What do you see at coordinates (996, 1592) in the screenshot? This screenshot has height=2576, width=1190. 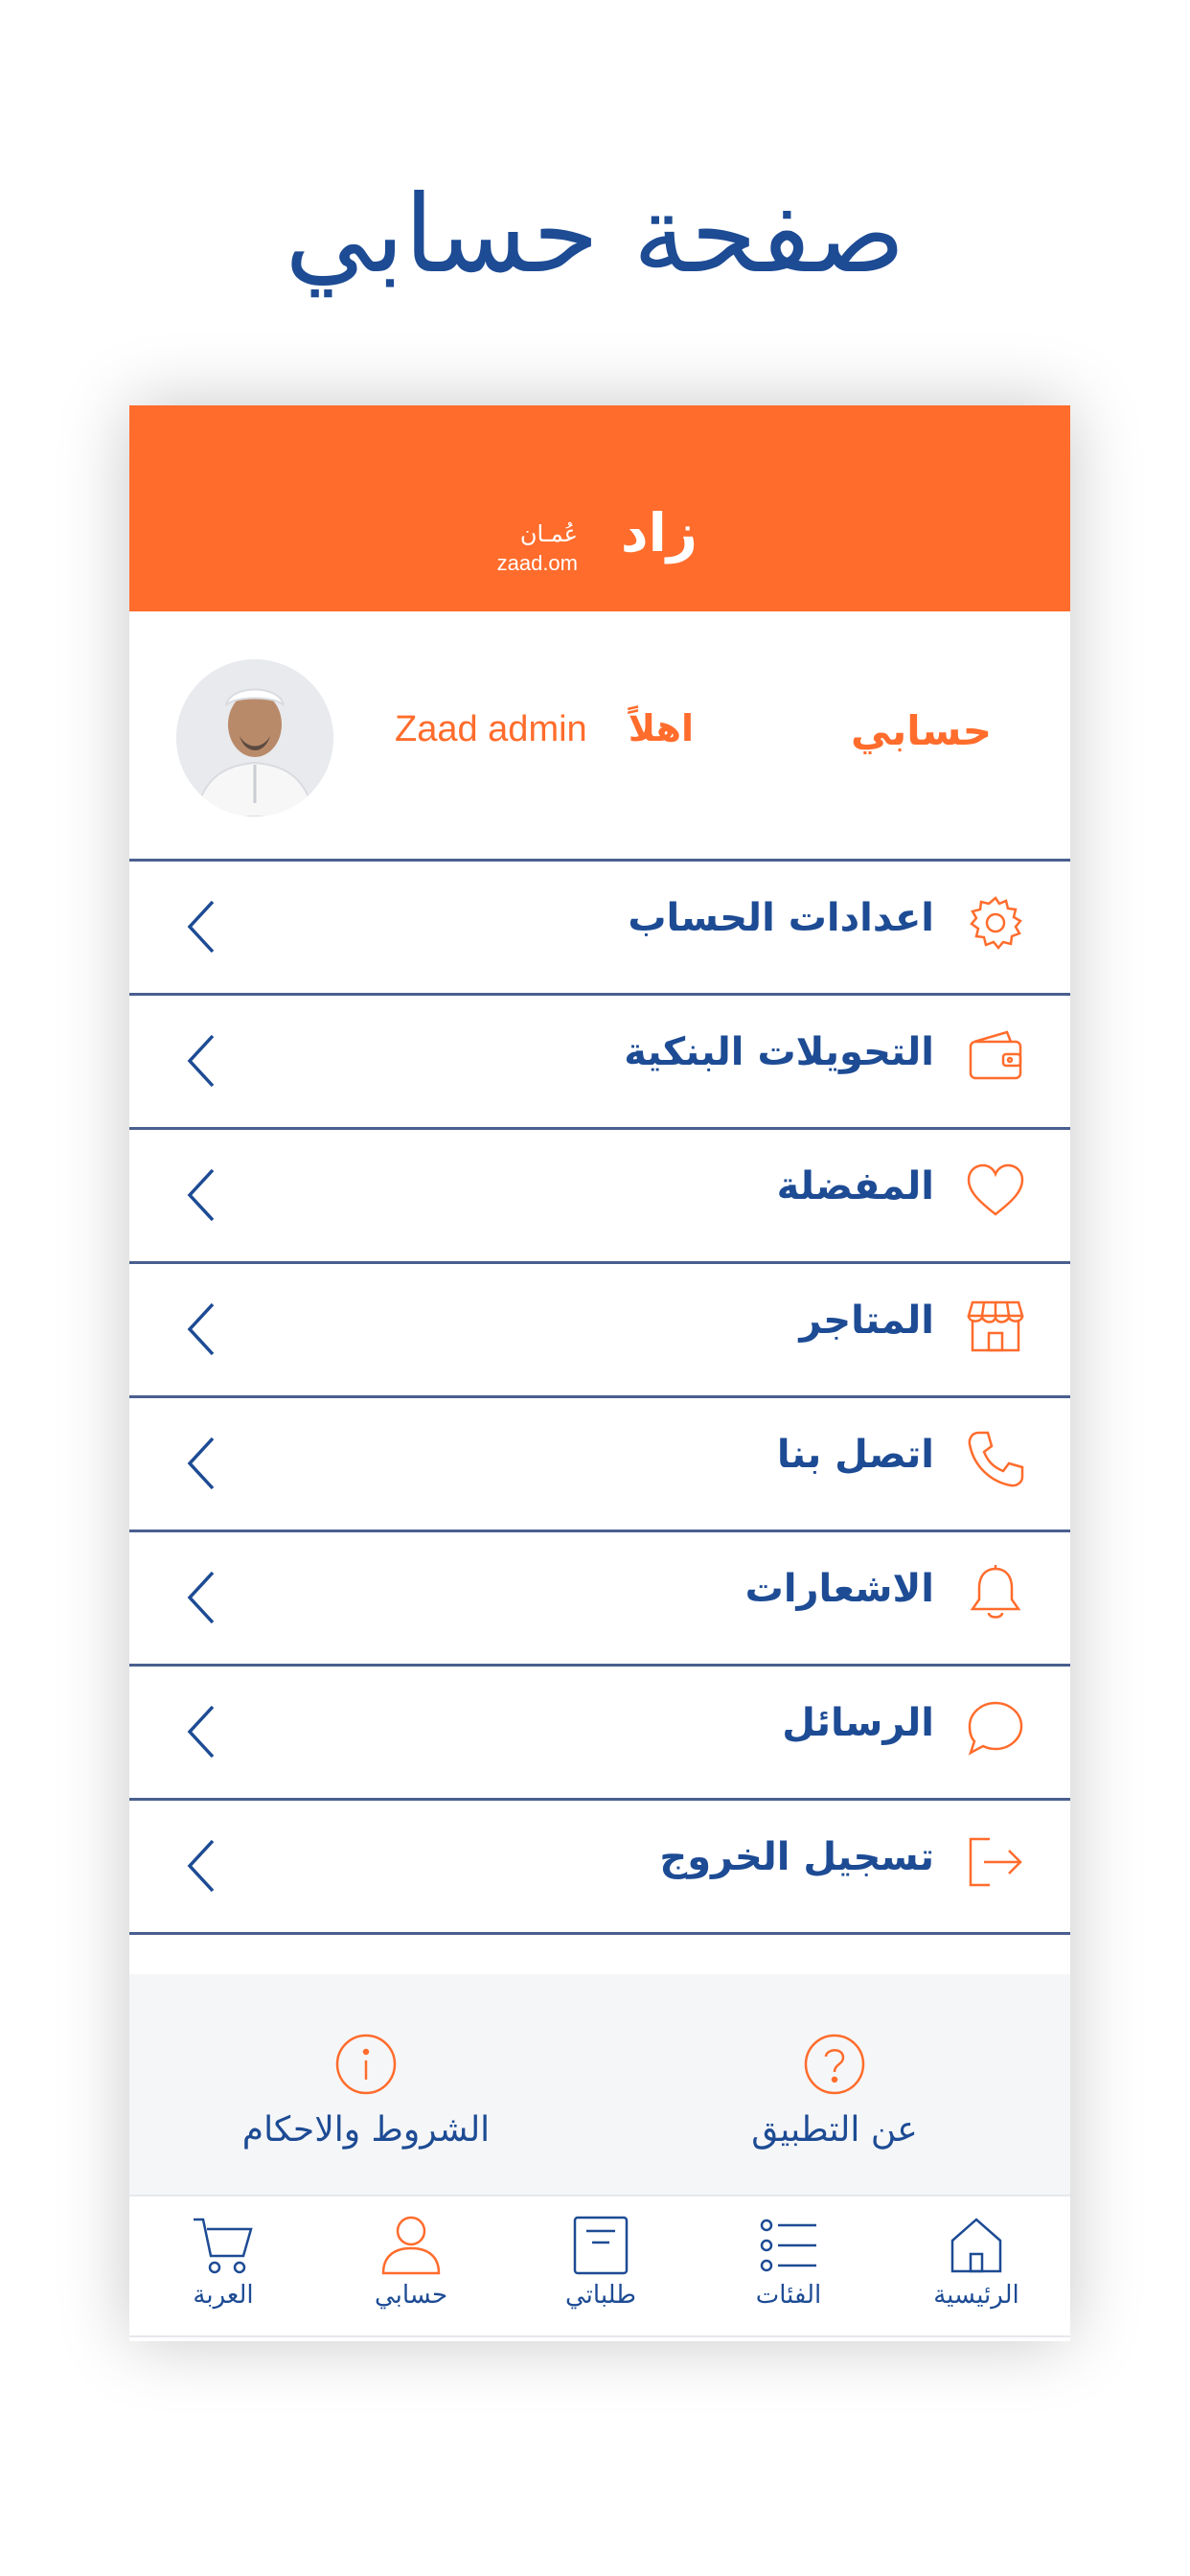 I see `bell-icon` at bounding box center [996, 1592].